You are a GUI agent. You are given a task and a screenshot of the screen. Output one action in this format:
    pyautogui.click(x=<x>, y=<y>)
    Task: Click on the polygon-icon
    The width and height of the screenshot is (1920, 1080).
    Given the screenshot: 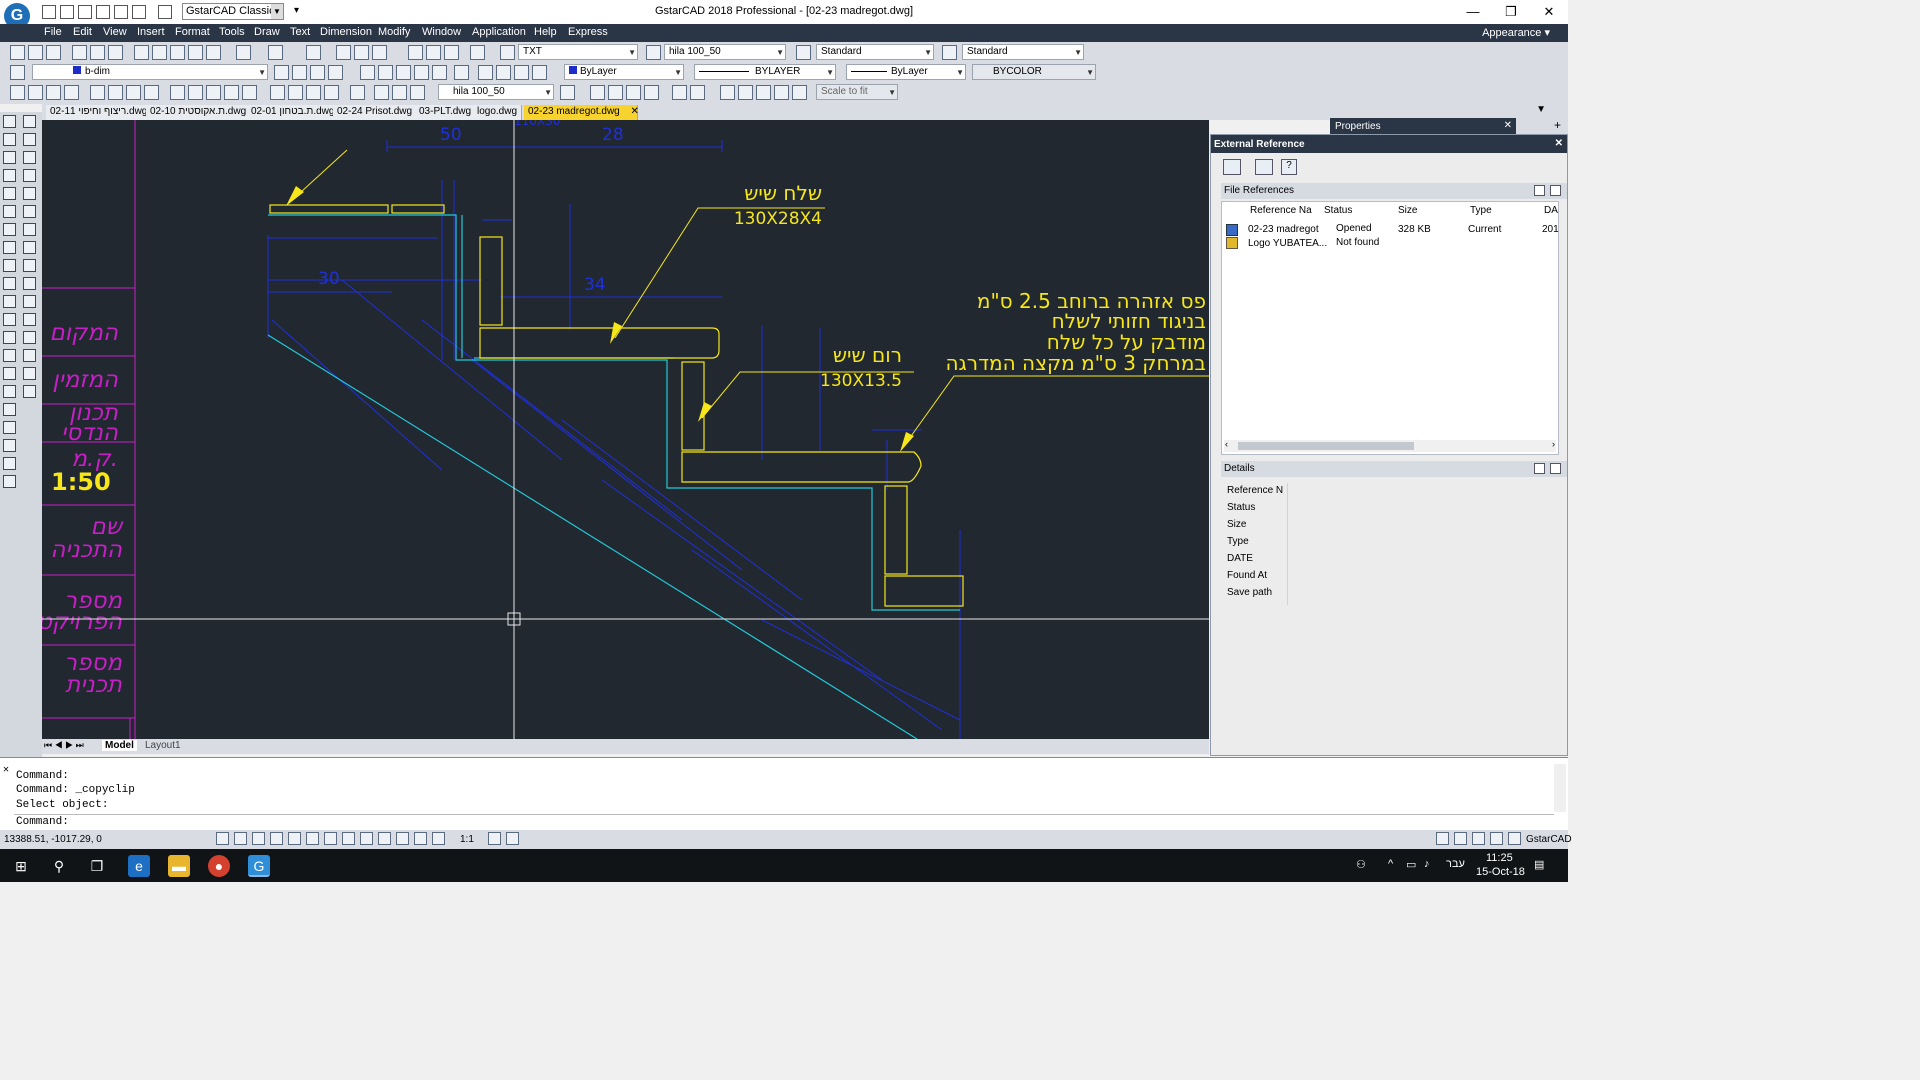 What is the action you would take?
    pyautogui.click(x=9, y=175)
    